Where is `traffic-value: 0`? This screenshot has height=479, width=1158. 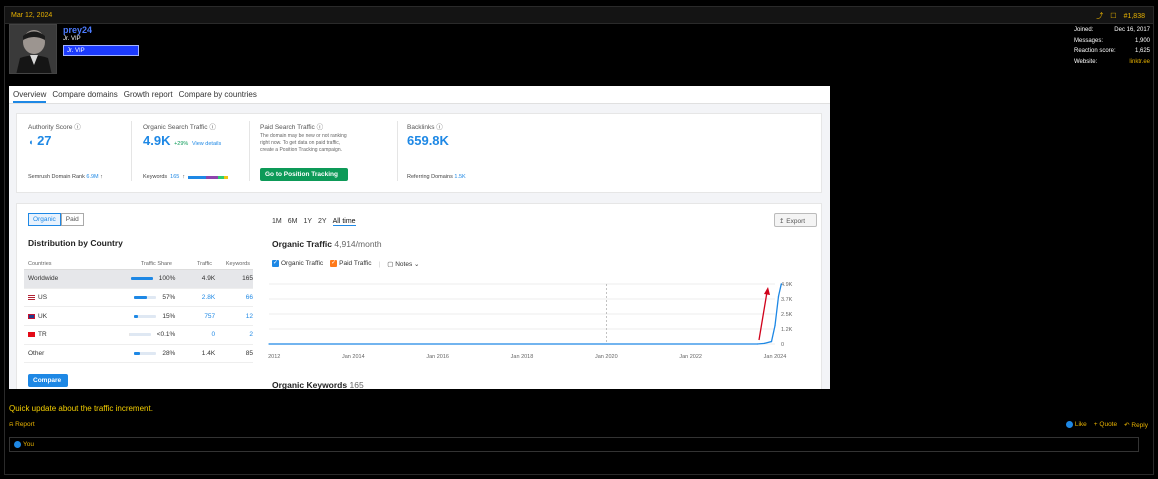
traffic-value: 0 is located at coordinates (195, 334).